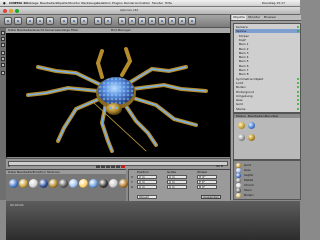  I want to click on scene-object-button, so click(172, 21).